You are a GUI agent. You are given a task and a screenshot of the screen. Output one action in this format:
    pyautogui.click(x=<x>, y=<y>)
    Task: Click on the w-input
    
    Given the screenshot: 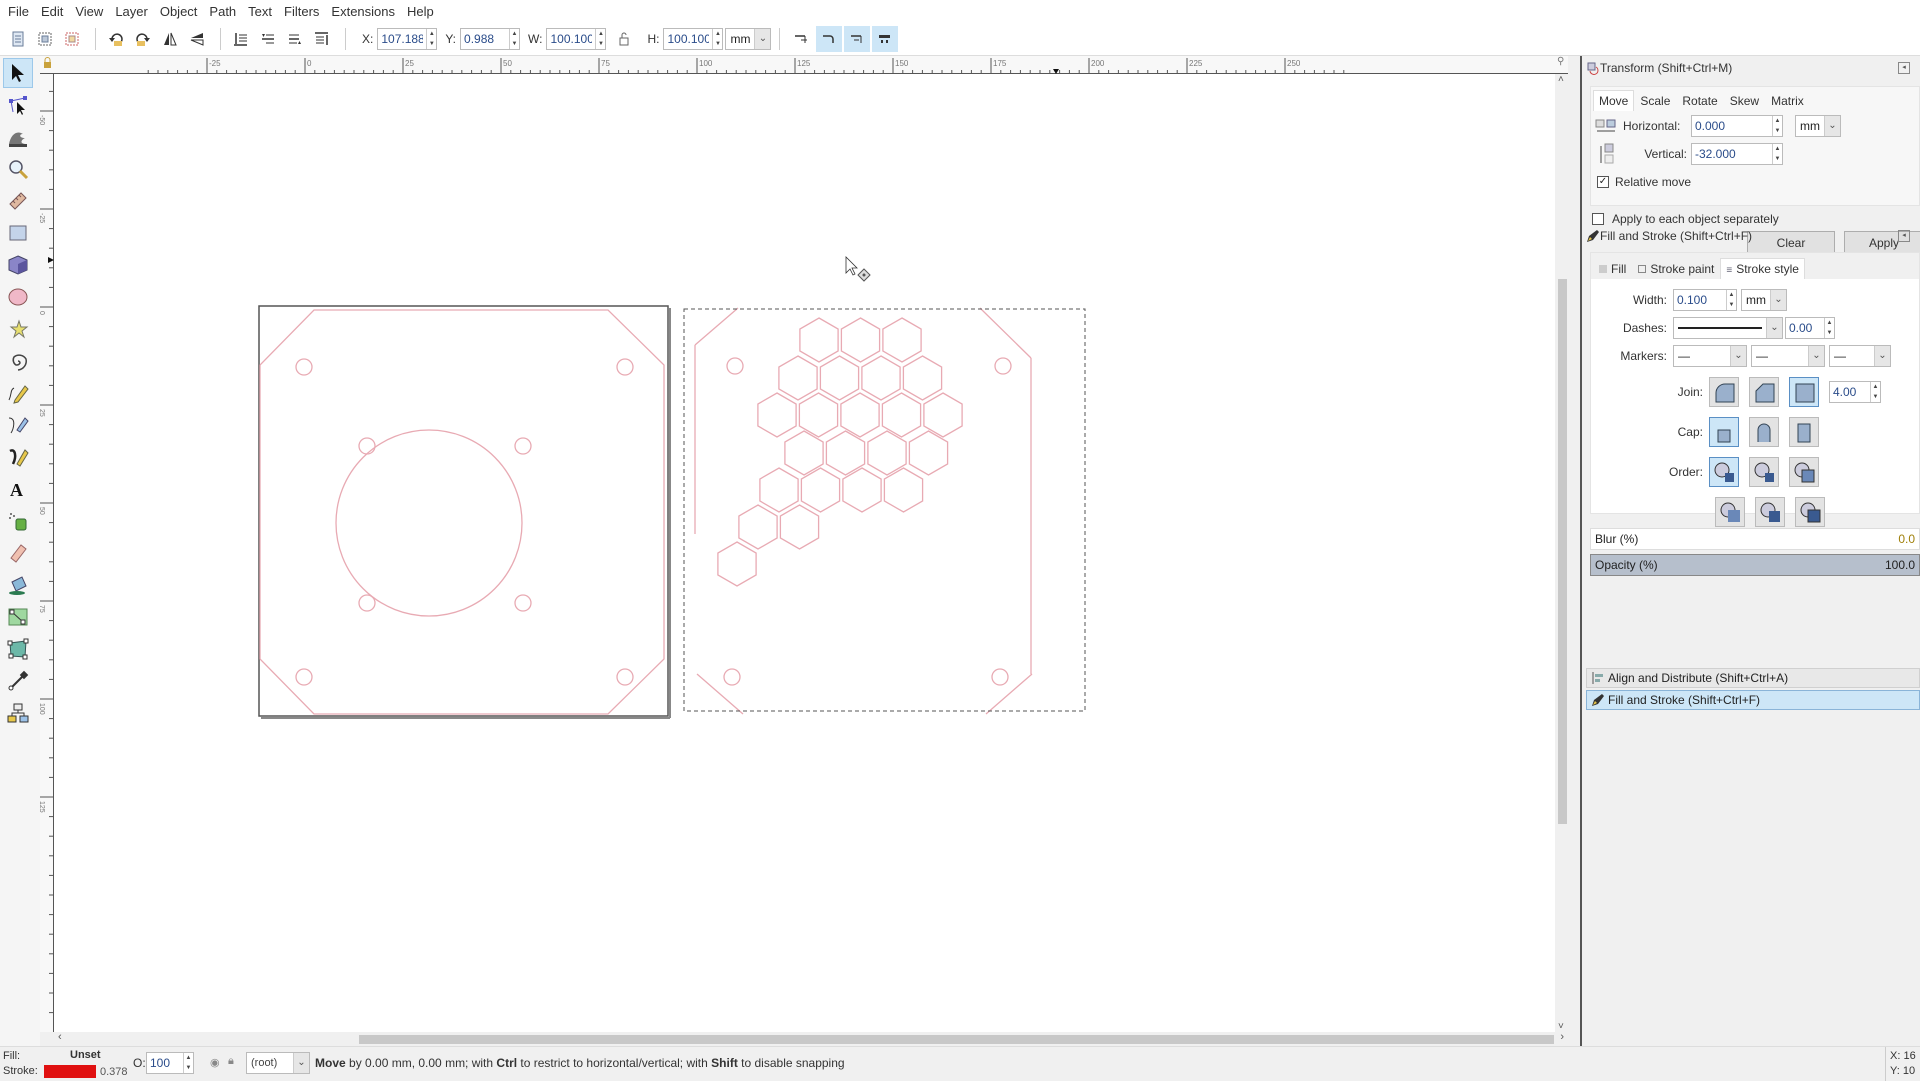 What is the action you would take?
    pyautogui.click(x=571, y=38)
    